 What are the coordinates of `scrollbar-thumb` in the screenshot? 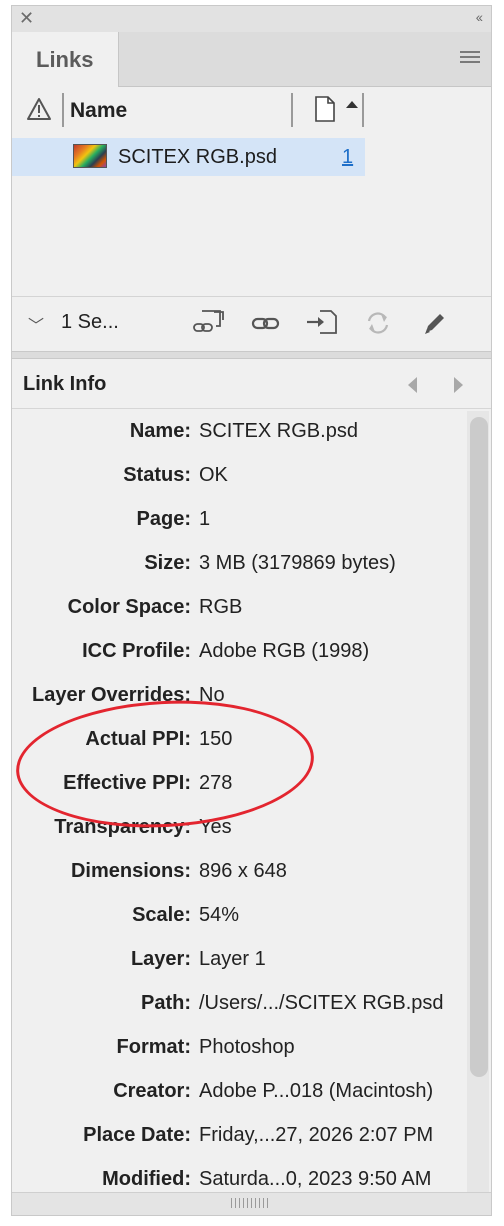 It's located at (479, 747).